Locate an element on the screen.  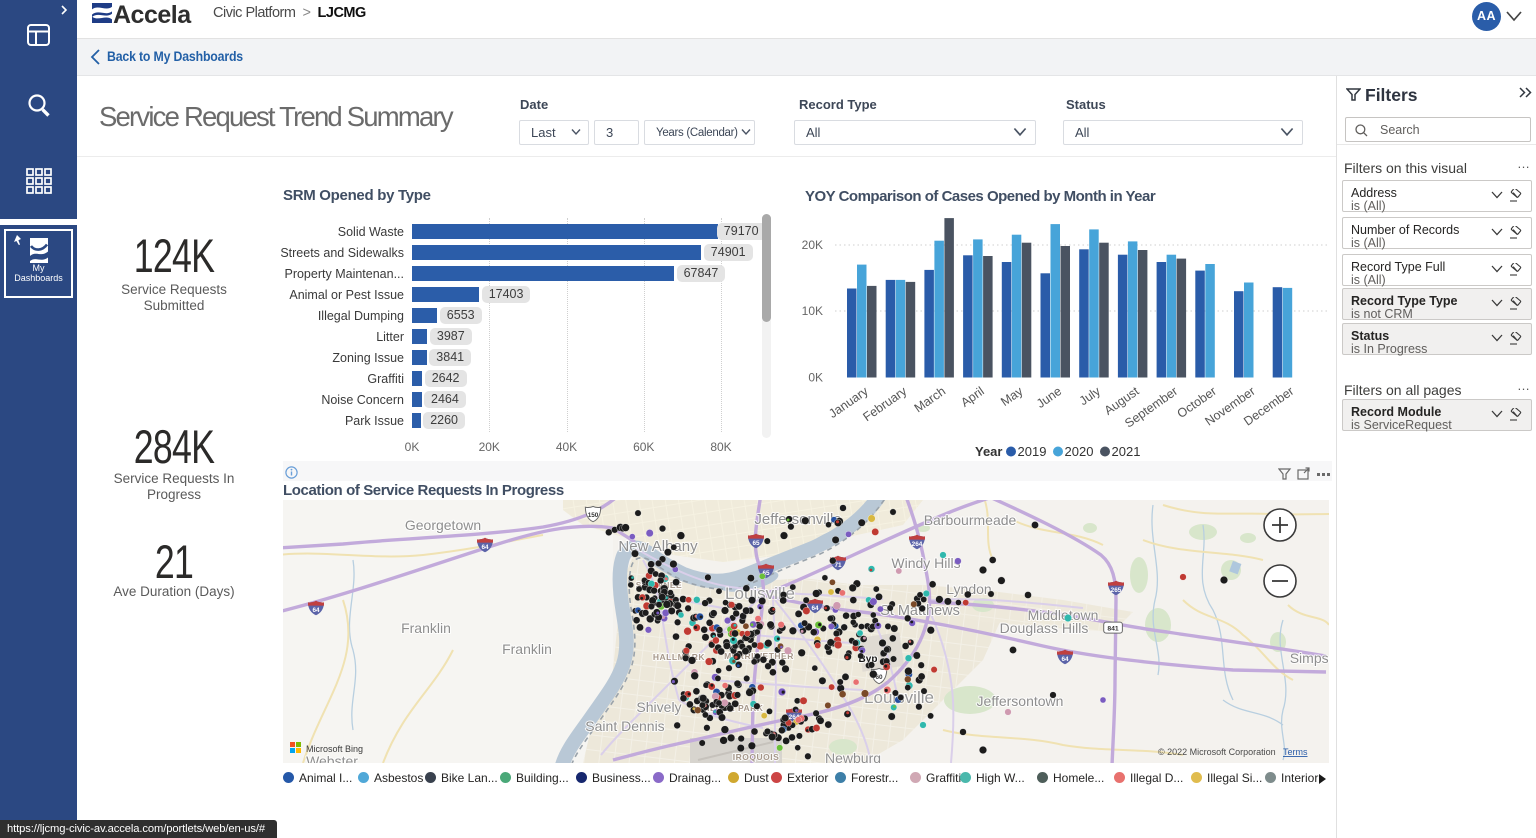
svg-text: Shively is located at coordinates (658, 707).